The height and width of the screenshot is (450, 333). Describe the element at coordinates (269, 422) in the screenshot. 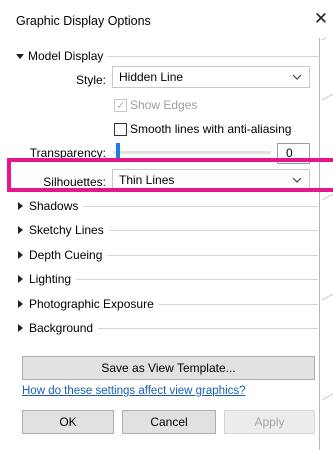

I see `apply-button: Apply` at that location.